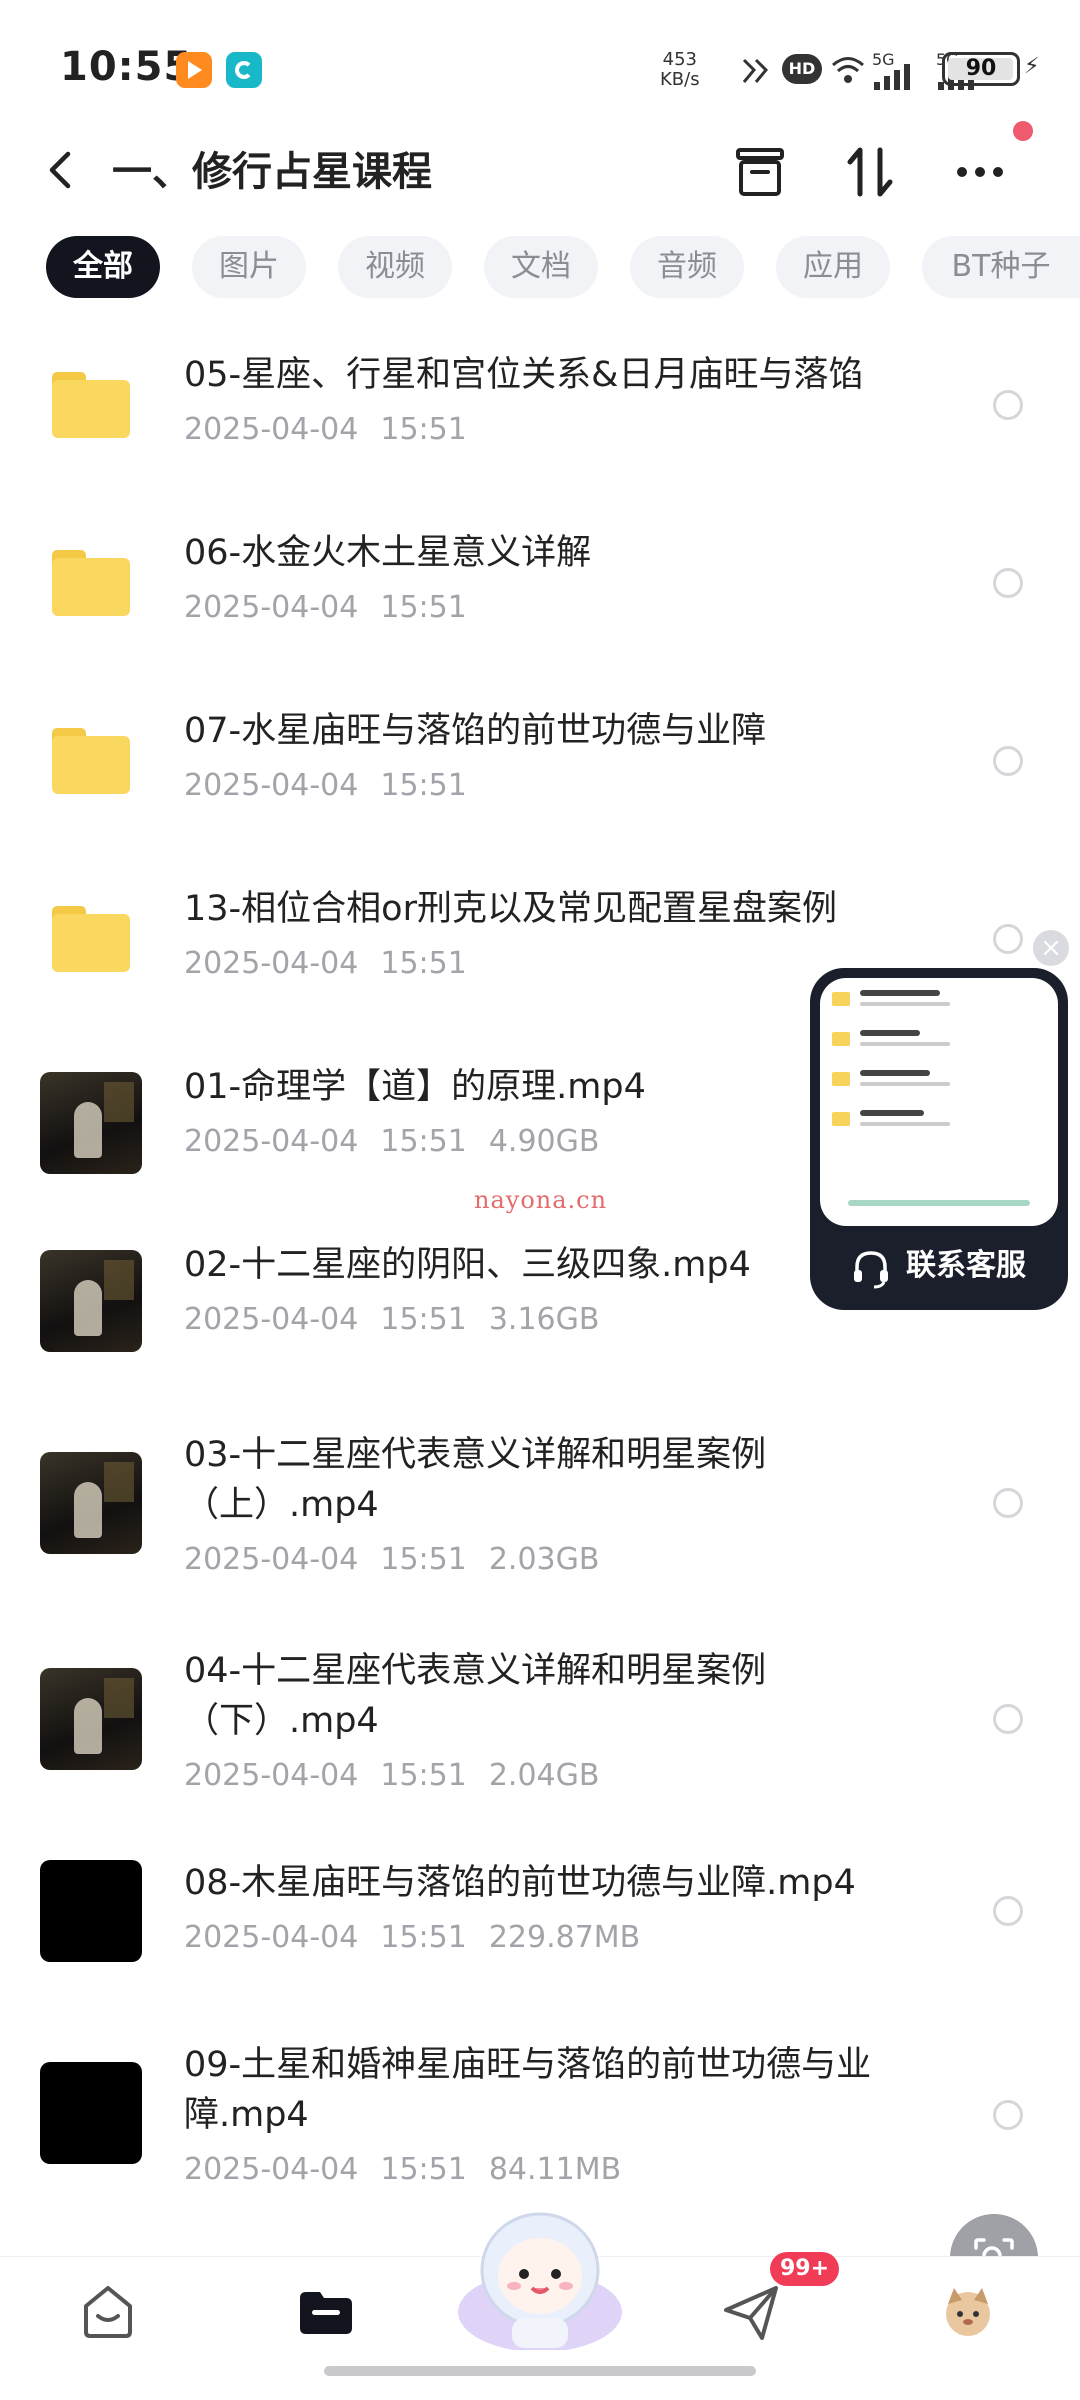 The width and height of the screenshot is (1080, 2400). Describe the element at coordinates (524, 375) in the screenshot. I see `file-name: 05-星座、行星和宫位关系&日月庙旺与落馅` at that location.